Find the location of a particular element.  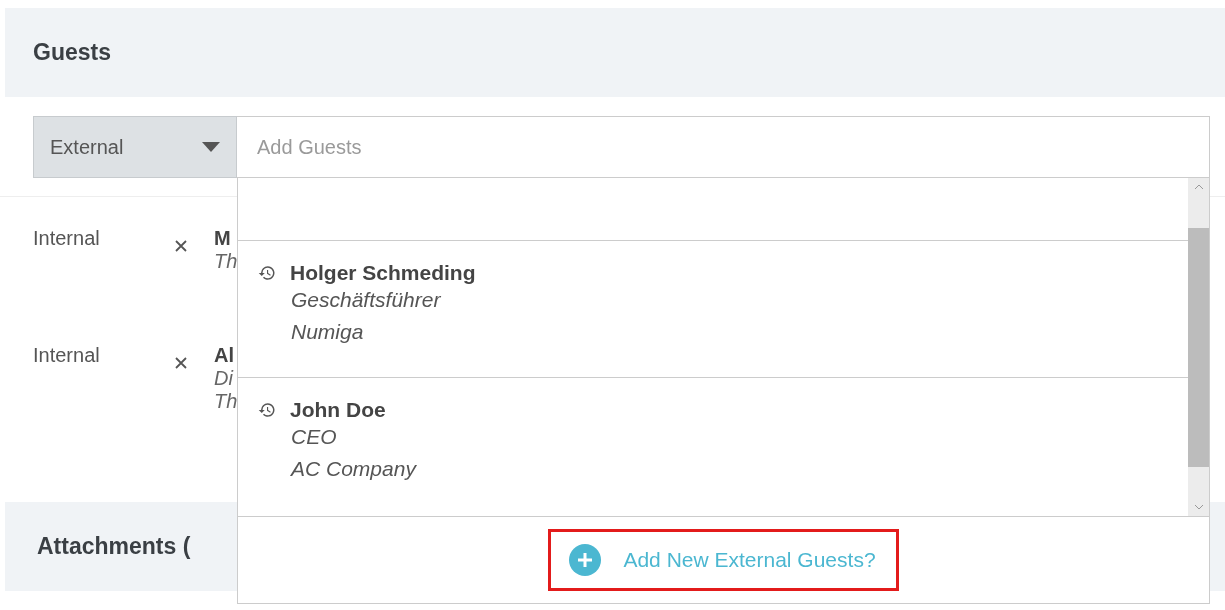

section-title: Attachments ( is located at coordinates (114, 546).